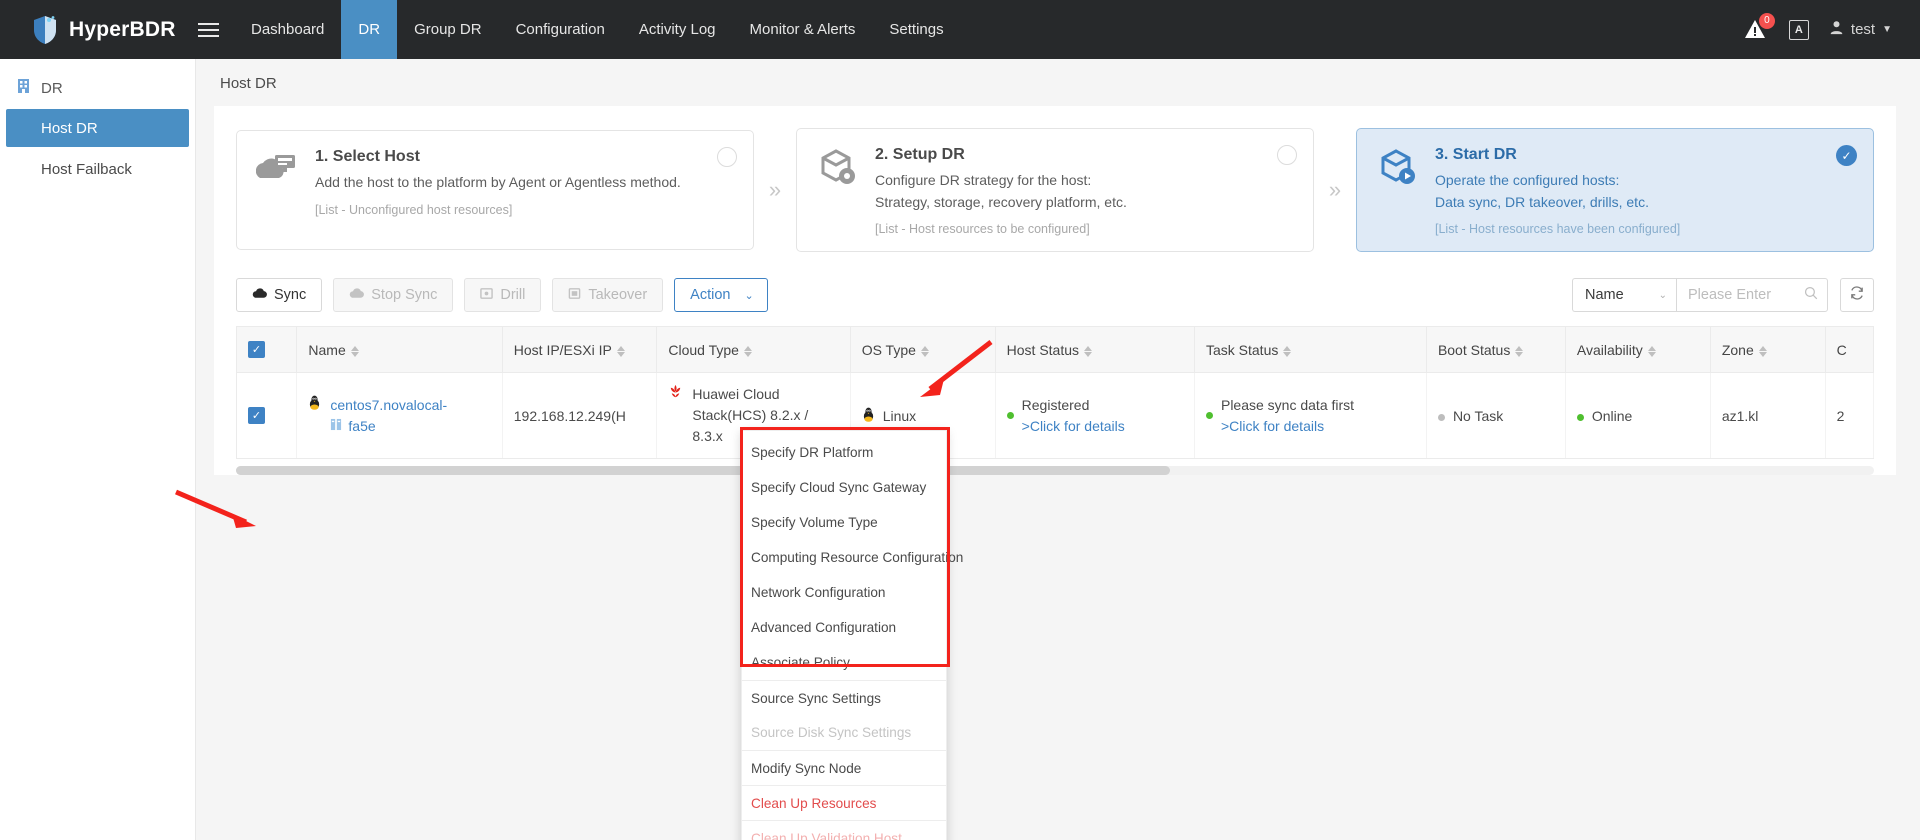 The width and height of the screenshot is (1920, 840). I want to click on col-boot-status: Boot Status, so click(1496, 350).